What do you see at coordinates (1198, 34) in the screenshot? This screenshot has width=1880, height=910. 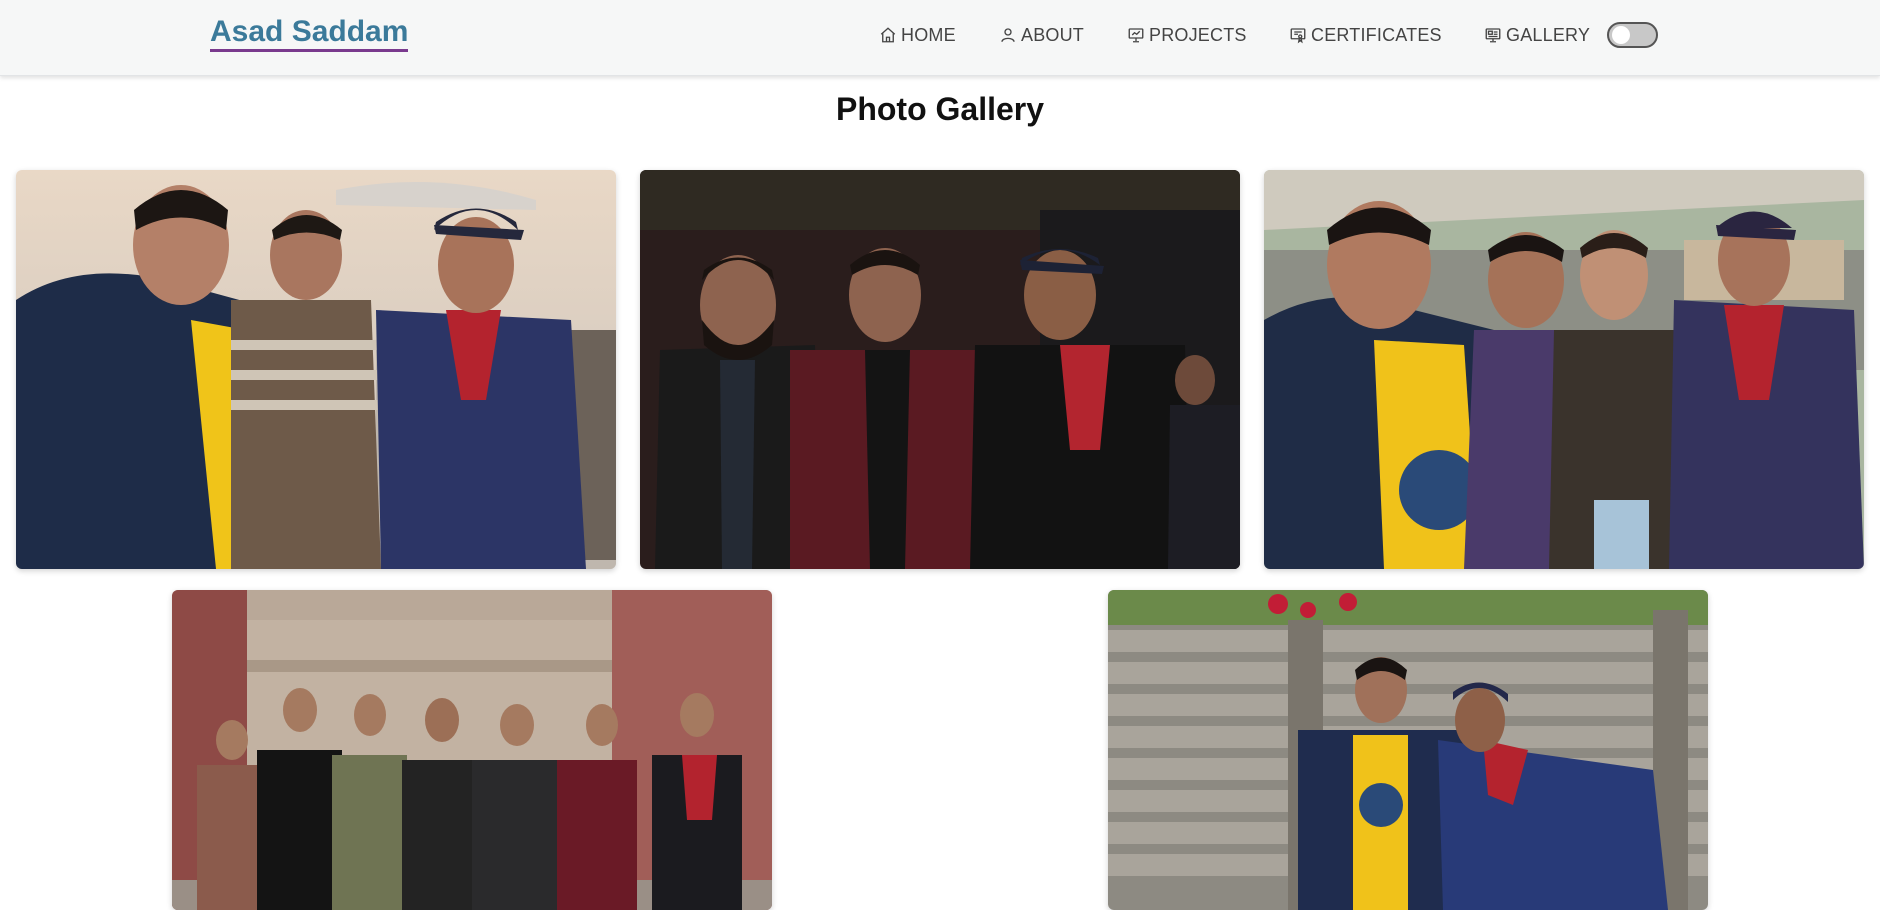 I see `nav-projects-label: PROJECTS` at bounding box center [1198, 34].